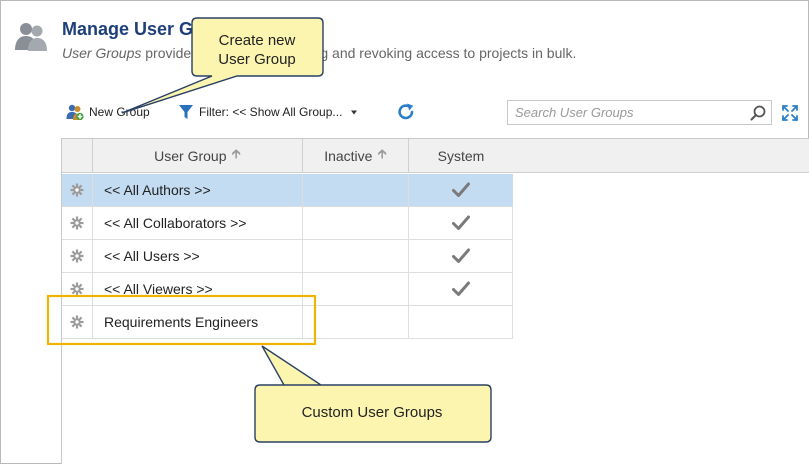  What do you see at coordinates (181, 320) in the screenshot?
I see `custom-groups-highlight-box` at bounding box center [181, 320].